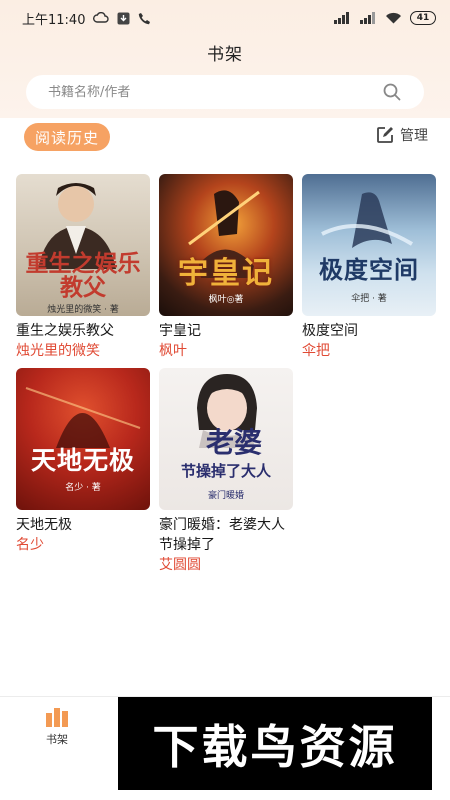  What do you see at coordinates (392, 92) in the screenshot?
I see `search-icon` at bounding box center [392, 92].